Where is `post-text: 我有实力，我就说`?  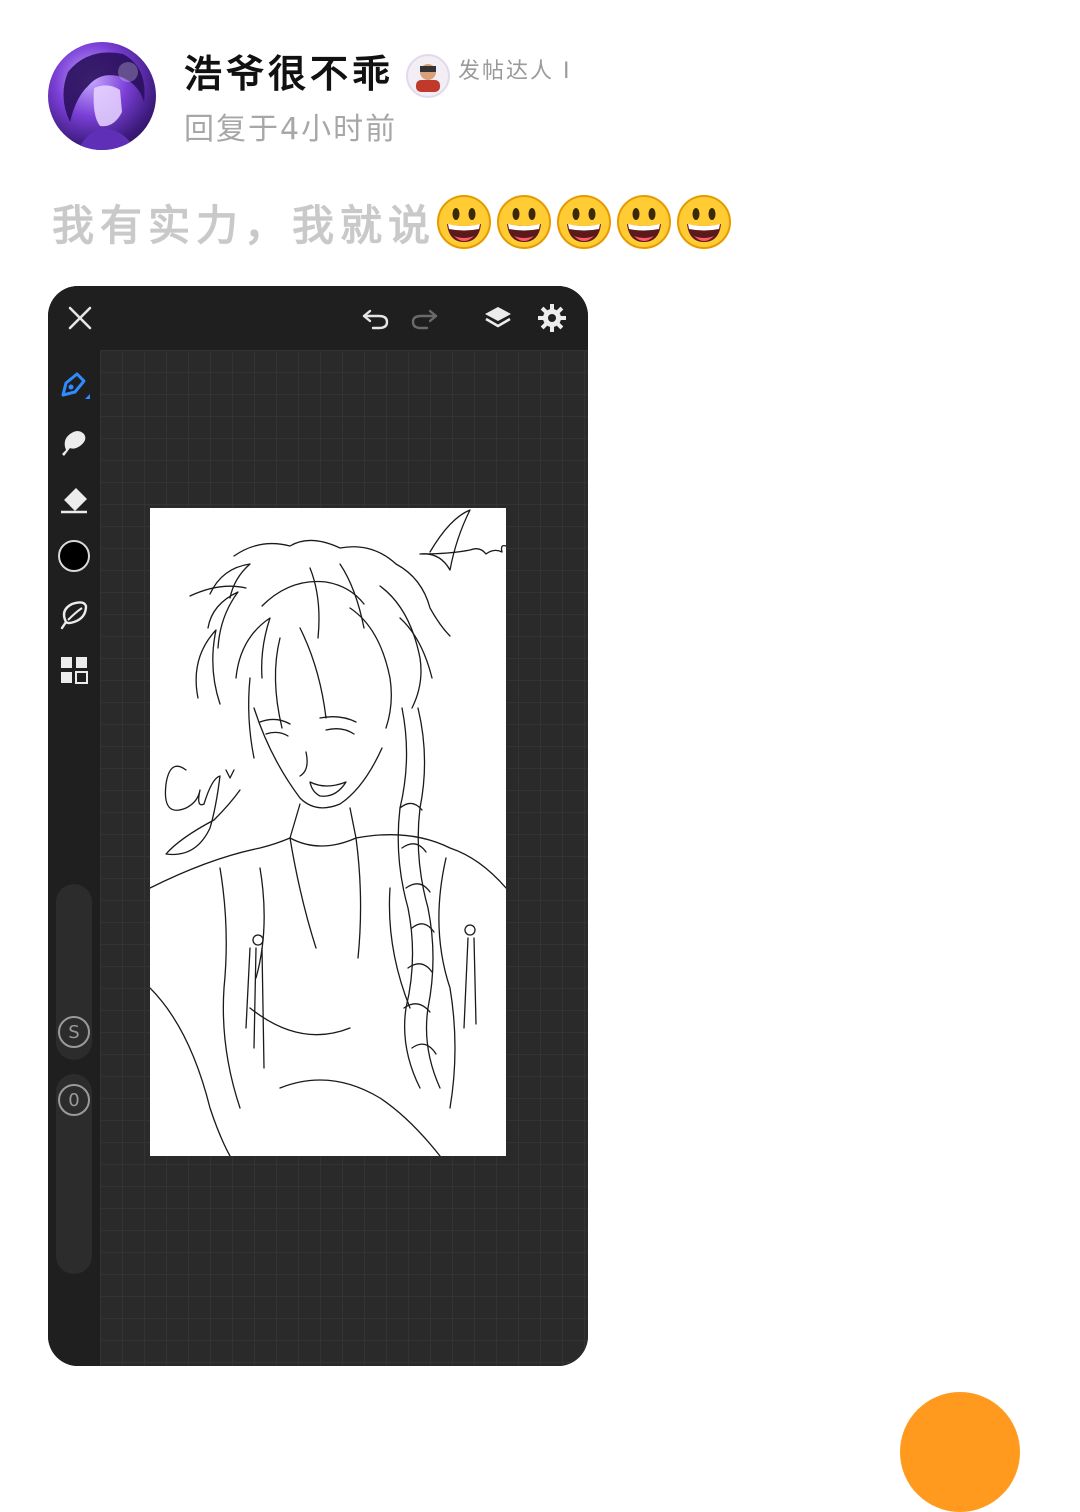 post-text: 我有实力，我就说 is located at coordinates (244, 225).